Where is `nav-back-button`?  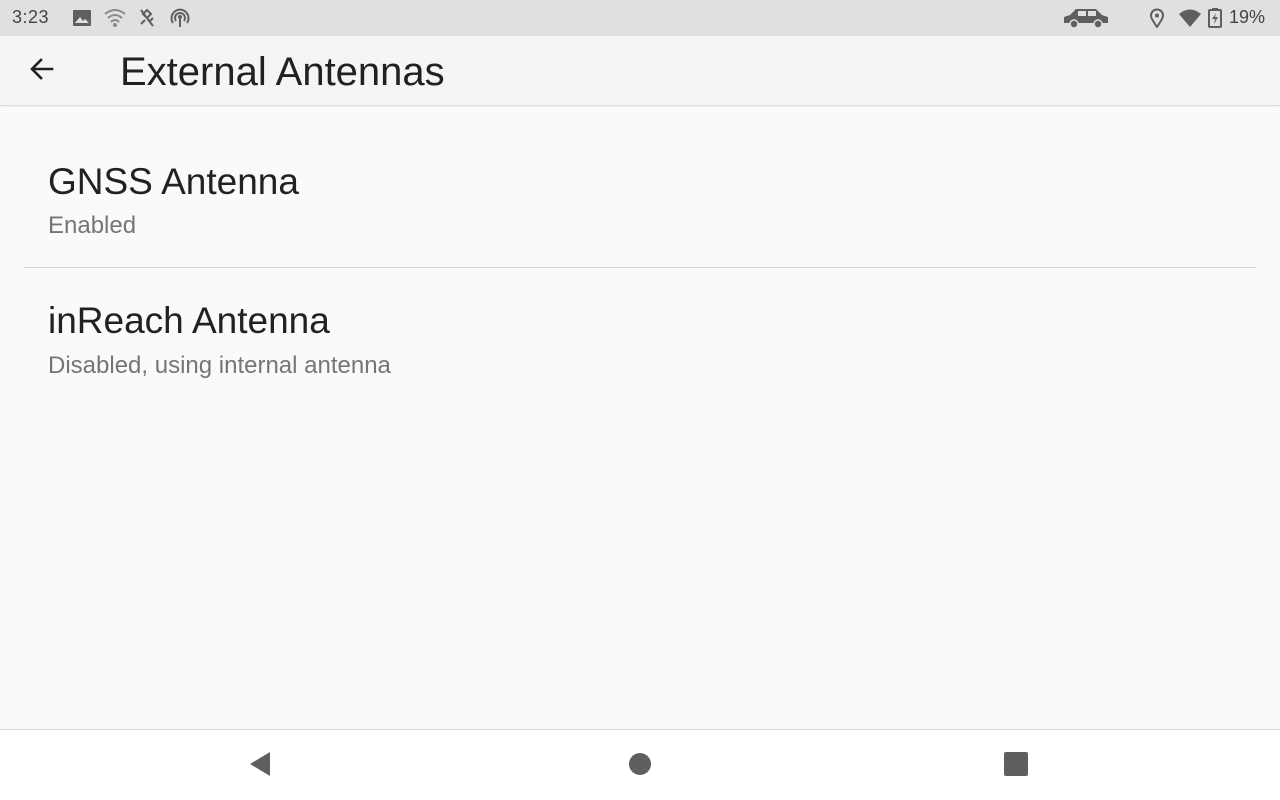 nav-back-button is located at coordinates (260, 766).